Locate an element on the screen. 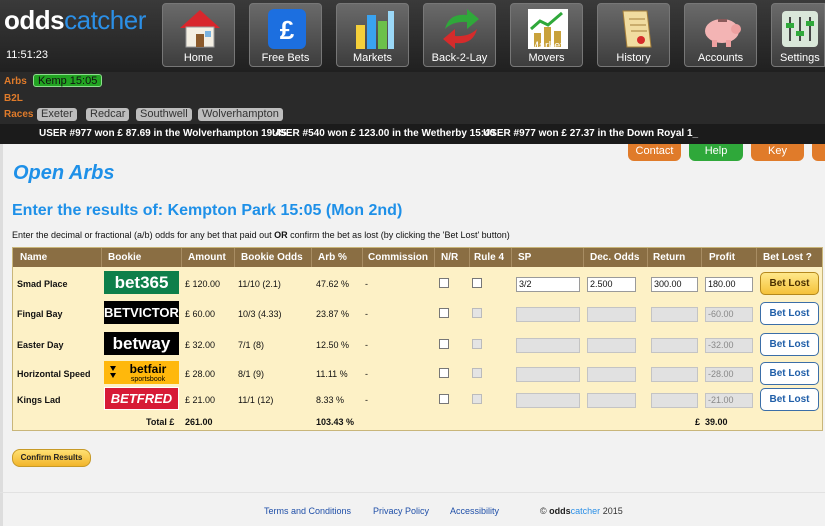 This screenshot has height=526, width=825. bet365-logo: bet365 is located at coordinates (141, 282).